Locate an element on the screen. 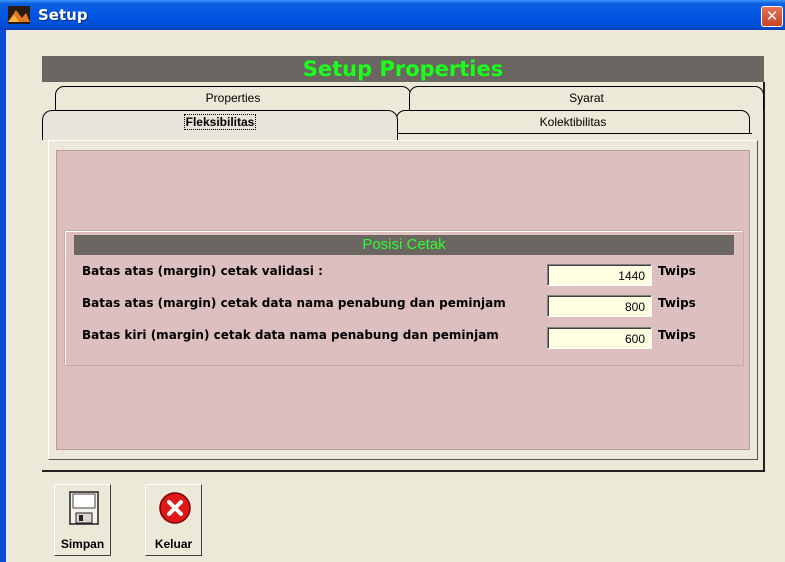 The width and height of the screenshot is (785, 562). page-title: Setup Properties is located at coordinates (403, 69).